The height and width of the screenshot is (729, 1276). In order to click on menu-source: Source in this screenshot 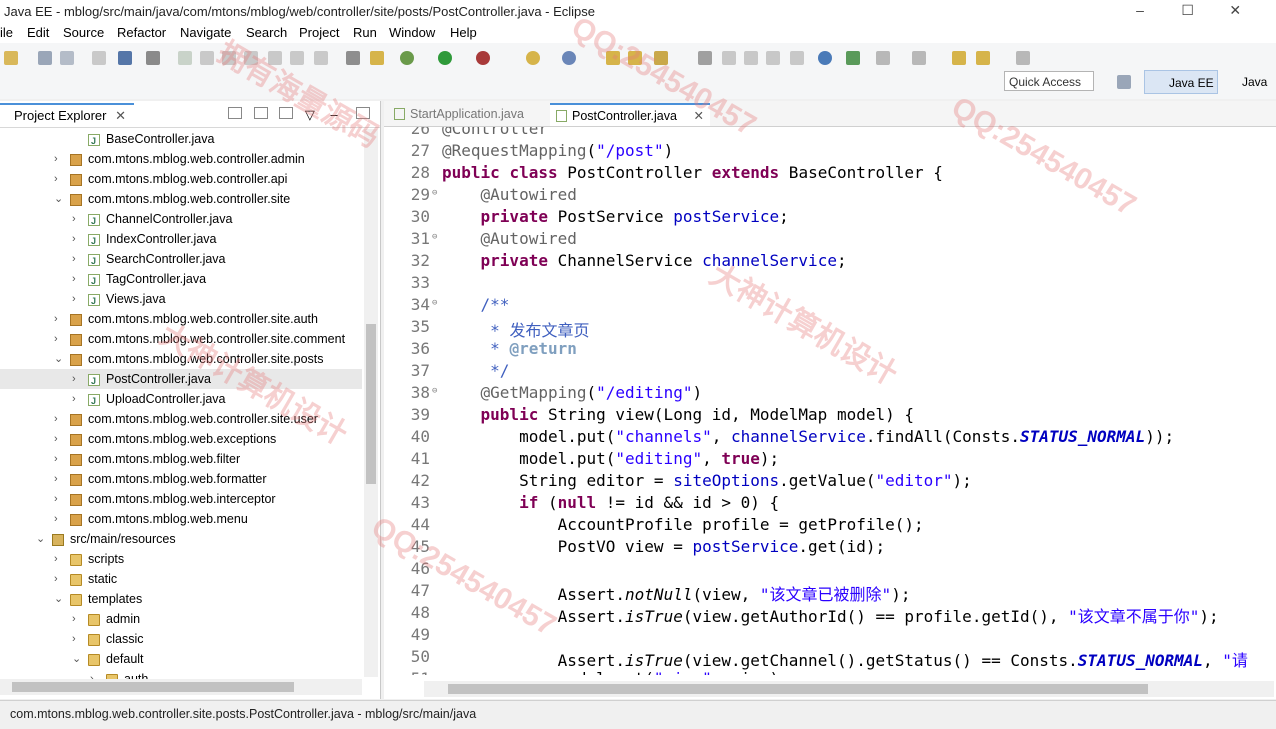, I will do `click(83, 32)`.